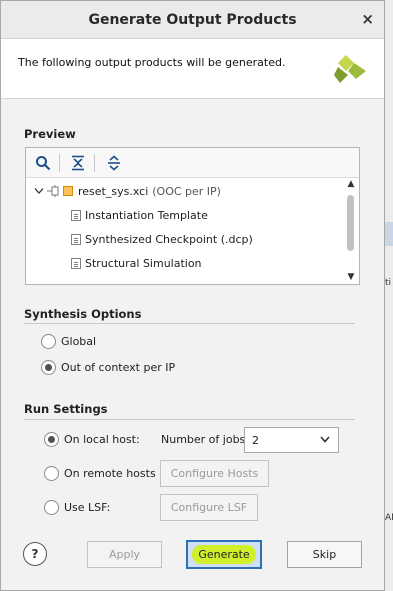  I want to click on scroll-down-icon: ▼, so click(351, 278).